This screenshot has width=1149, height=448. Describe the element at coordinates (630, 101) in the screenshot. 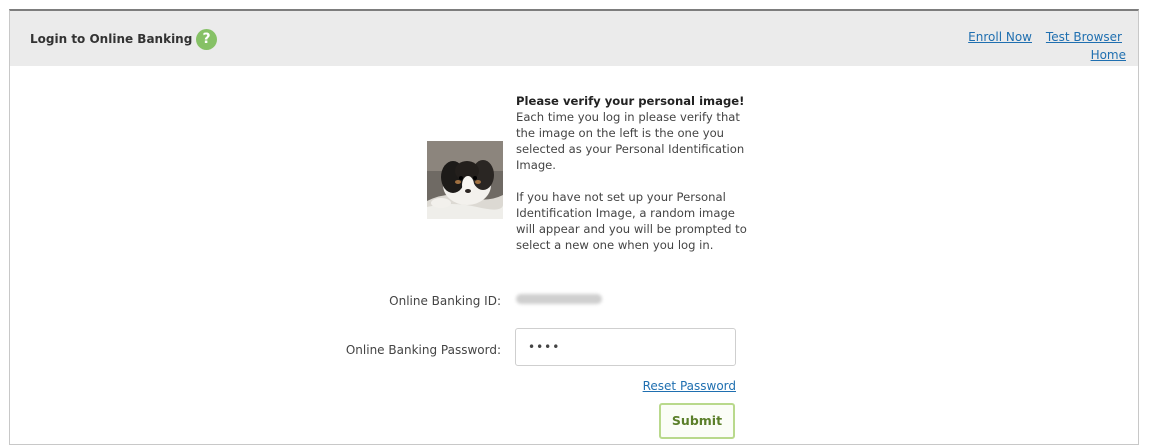

I see `verify-title: Please verify your personal image!` at that location.